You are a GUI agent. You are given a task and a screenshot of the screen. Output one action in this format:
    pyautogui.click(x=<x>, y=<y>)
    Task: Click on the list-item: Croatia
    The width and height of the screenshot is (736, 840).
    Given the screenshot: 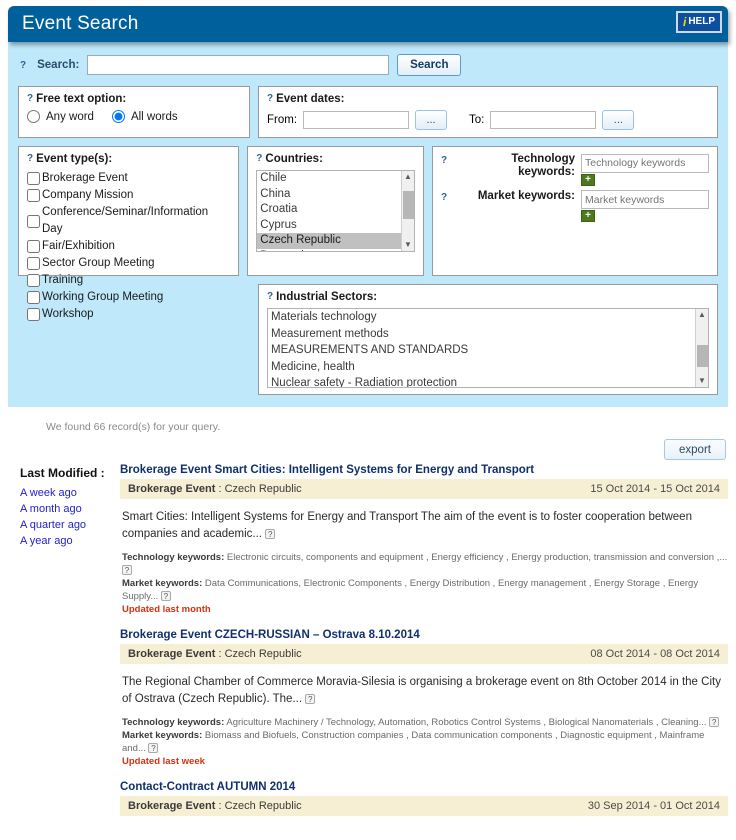 What is the action you would take?
    pyautogui.click(x=335, y=210)
    